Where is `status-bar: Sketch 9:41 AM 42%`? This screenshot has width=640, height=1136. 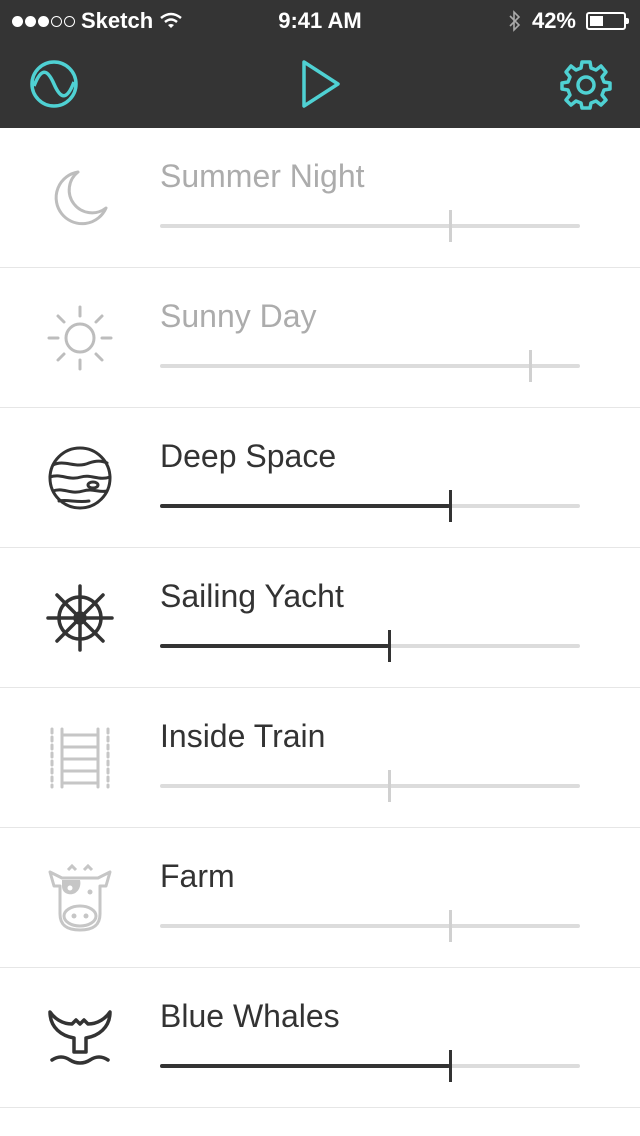
status-bar: Sketch 9:41 AM 42% is located at coordinates (320, 20).